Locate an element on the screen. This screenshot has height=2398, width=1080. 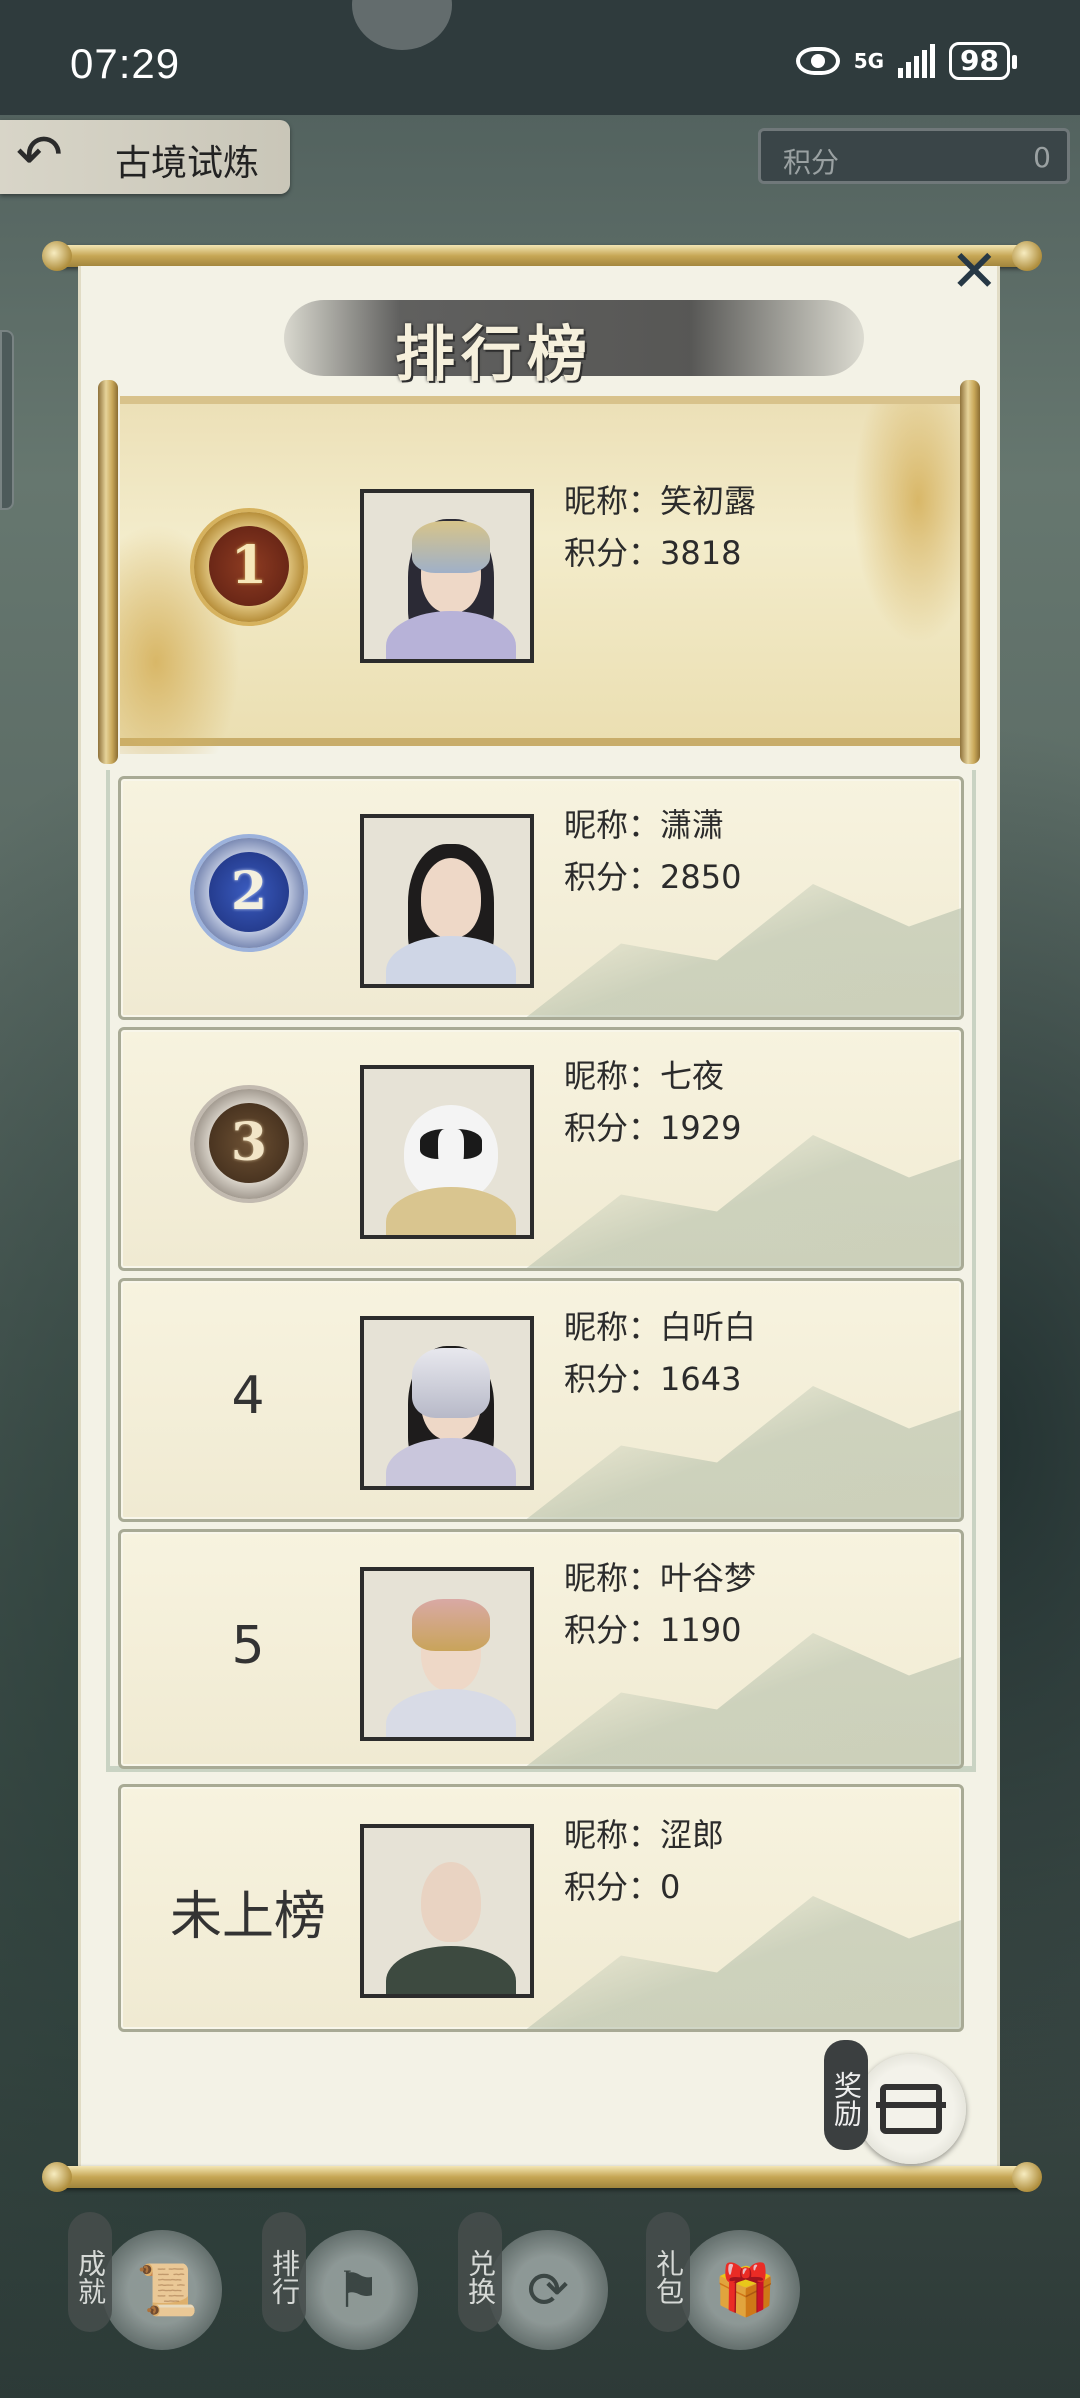
exchange-label: 兑换 is located at coordinates (480, 2272).